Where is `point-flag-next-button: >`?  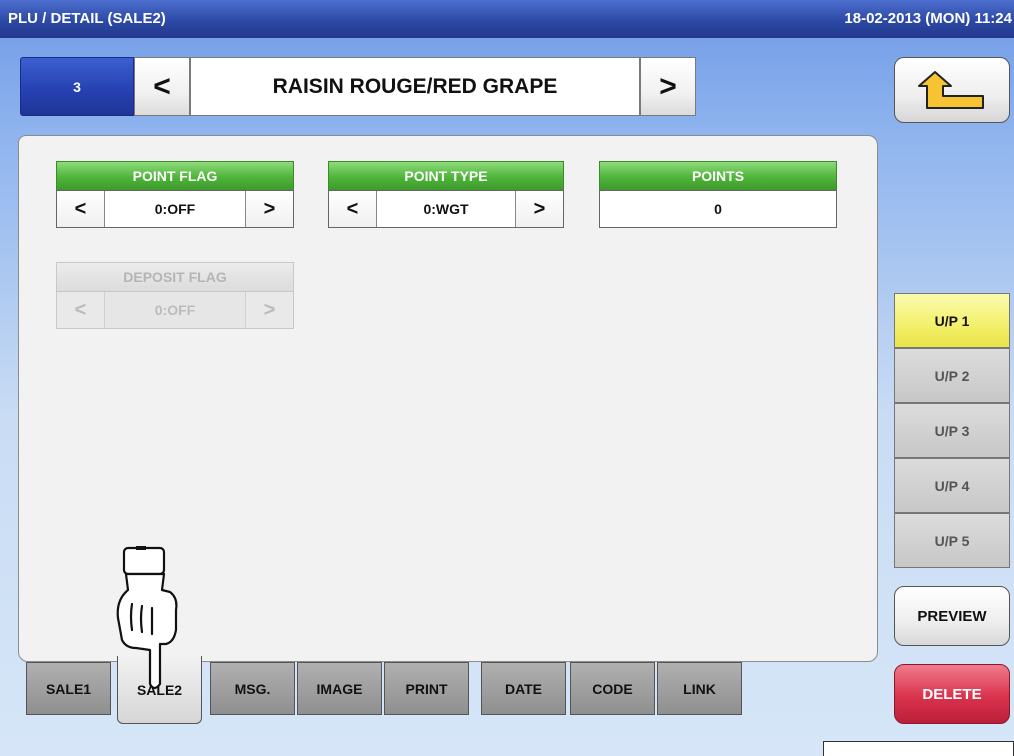
point-flag-next-button: > is located at coordinates (269, 209).